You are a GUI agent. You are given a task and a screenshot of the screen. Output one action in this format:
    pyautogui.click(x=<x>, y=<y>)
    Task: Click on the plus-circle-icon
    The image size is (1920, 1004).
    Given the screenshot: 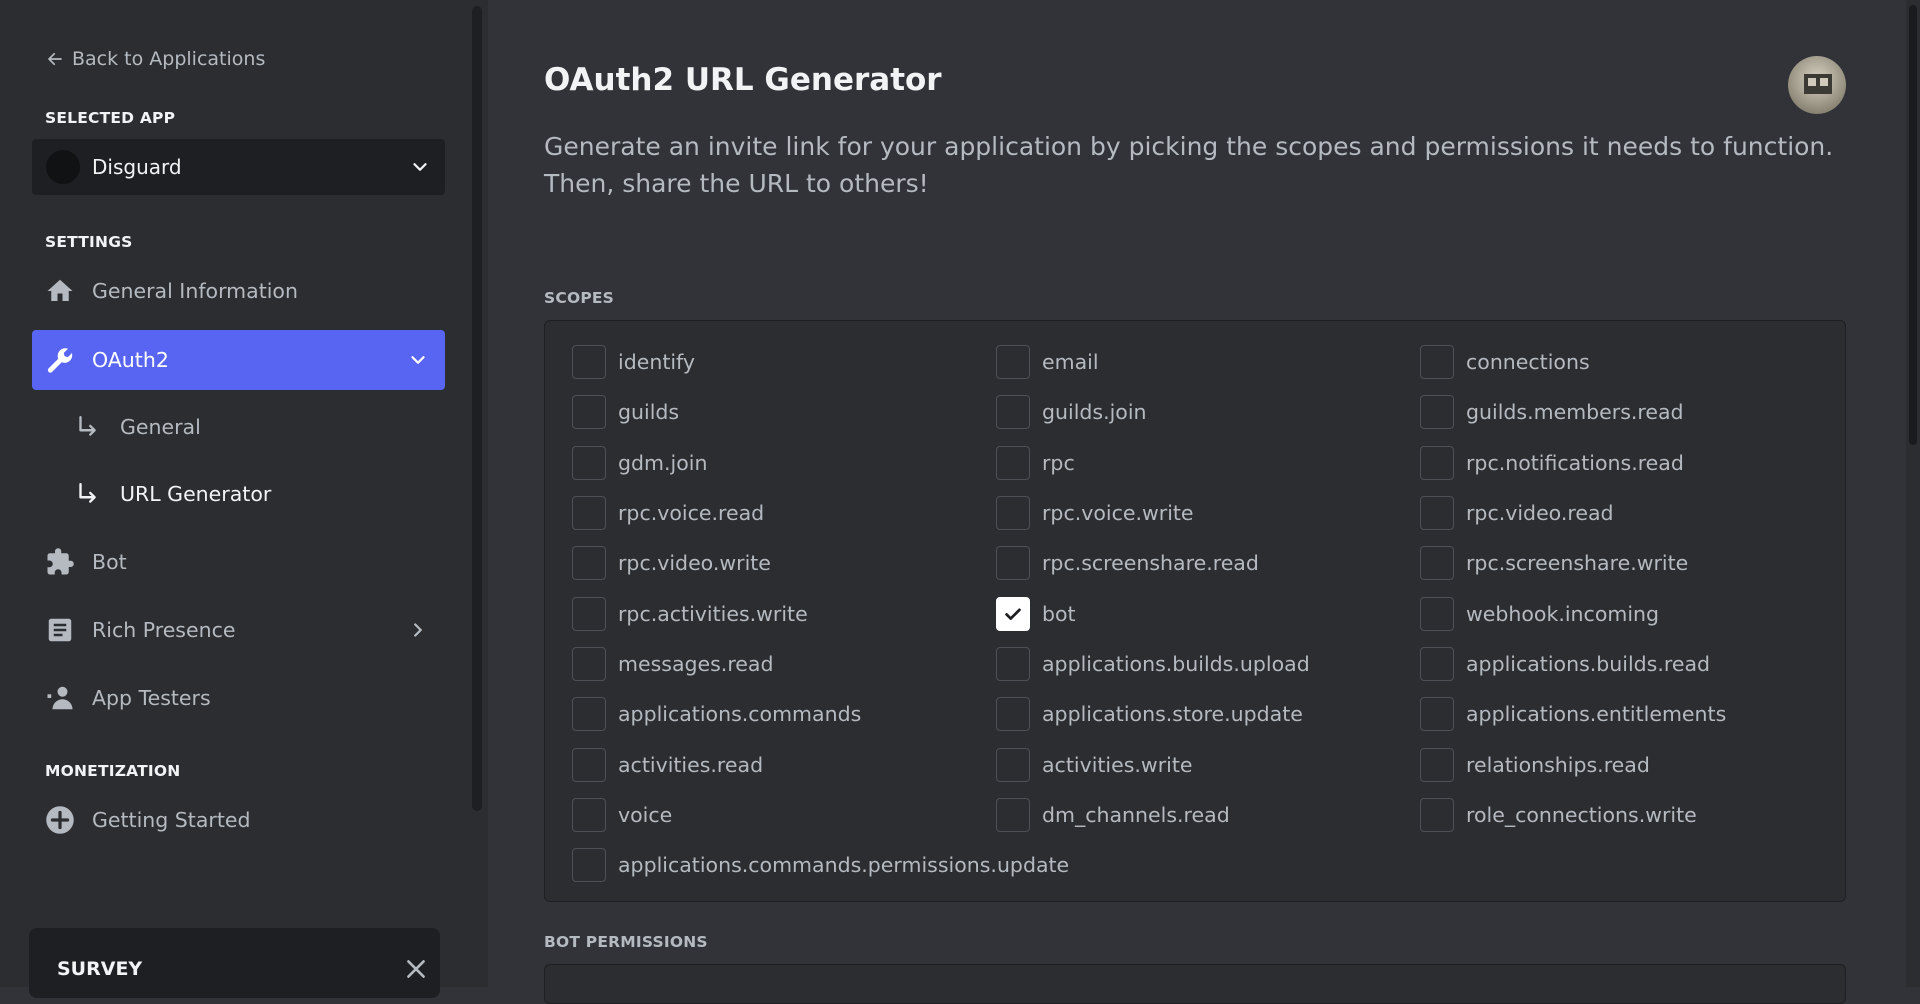 What is the action you would take?
    pyautogui.click(x=60, y=820)
    